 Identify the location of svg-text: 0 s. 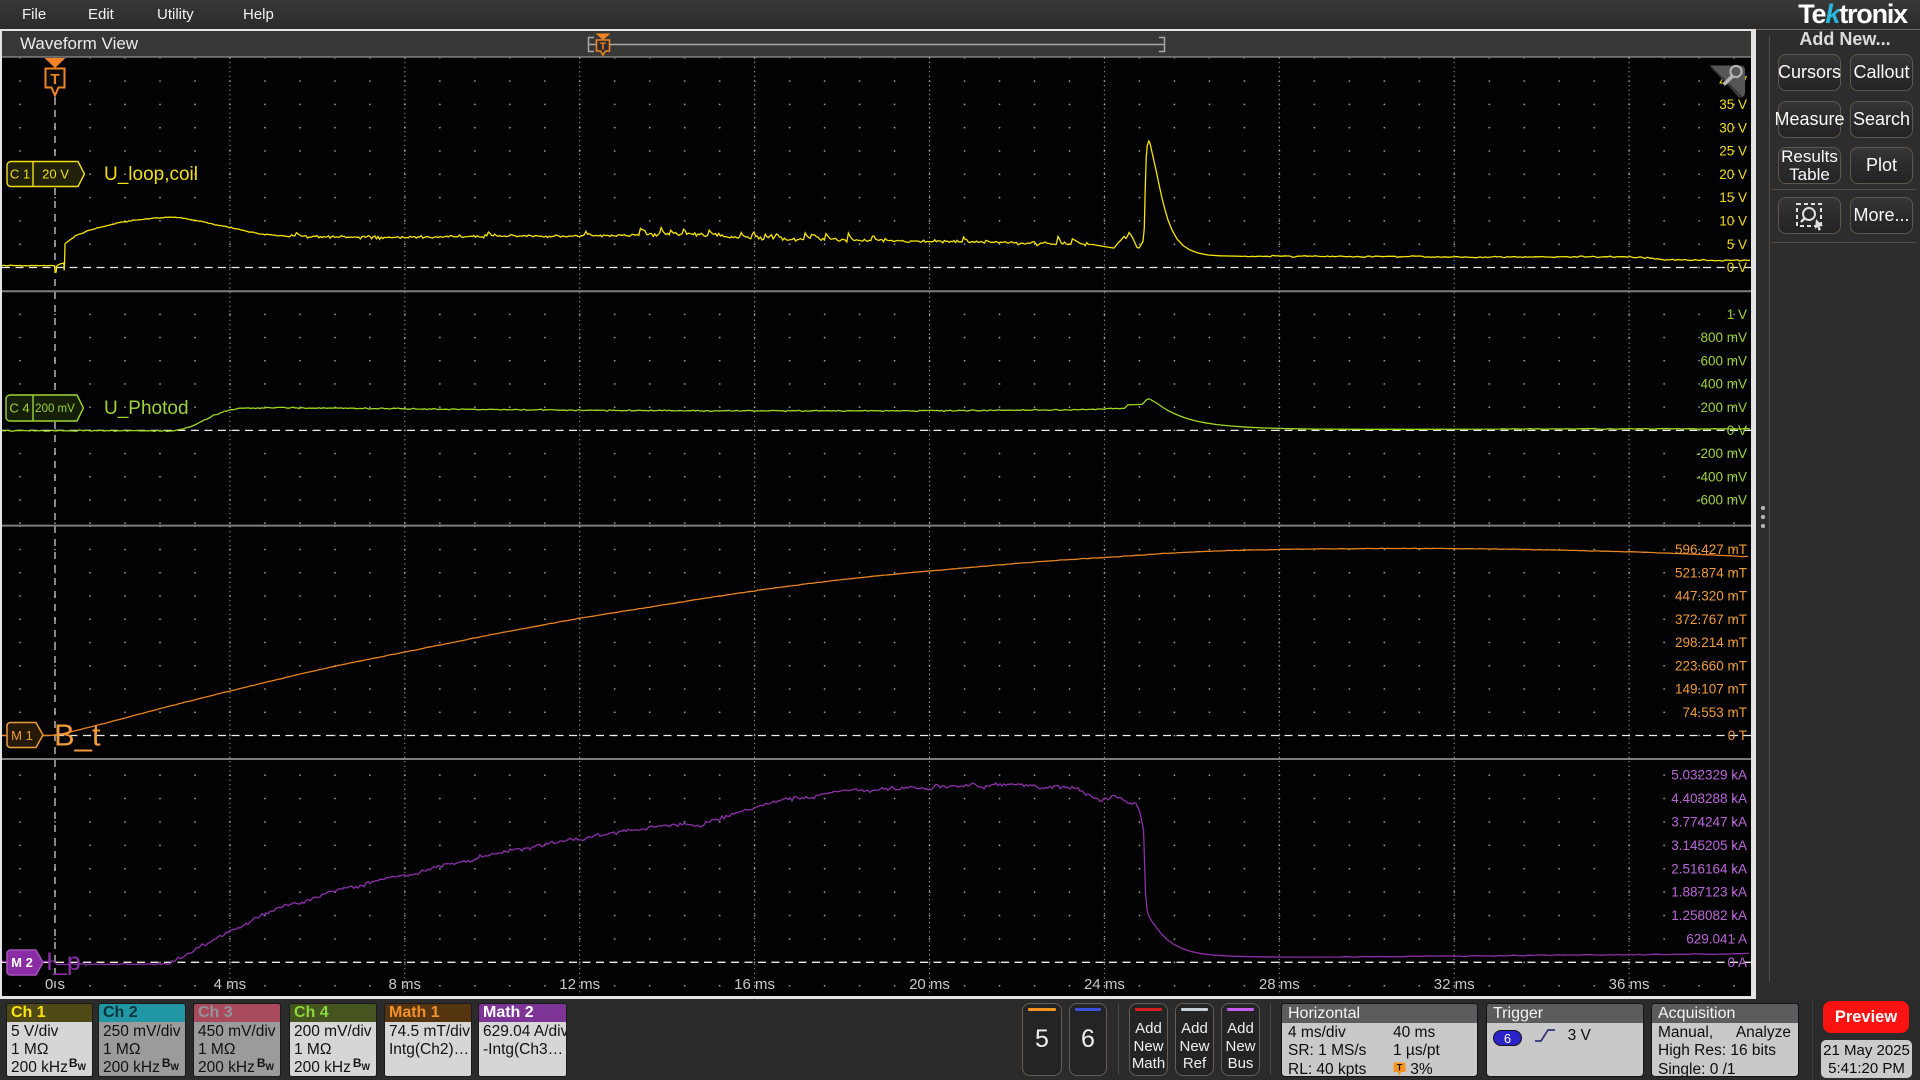
(55, 984).